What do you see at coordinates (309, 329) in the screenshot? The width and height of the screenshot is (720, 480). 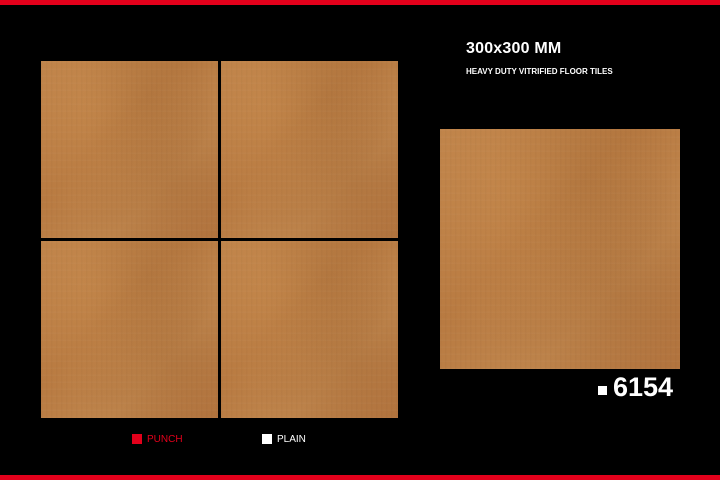 I see `tile-grid-bottom-right` at bounding box center [309, 329].